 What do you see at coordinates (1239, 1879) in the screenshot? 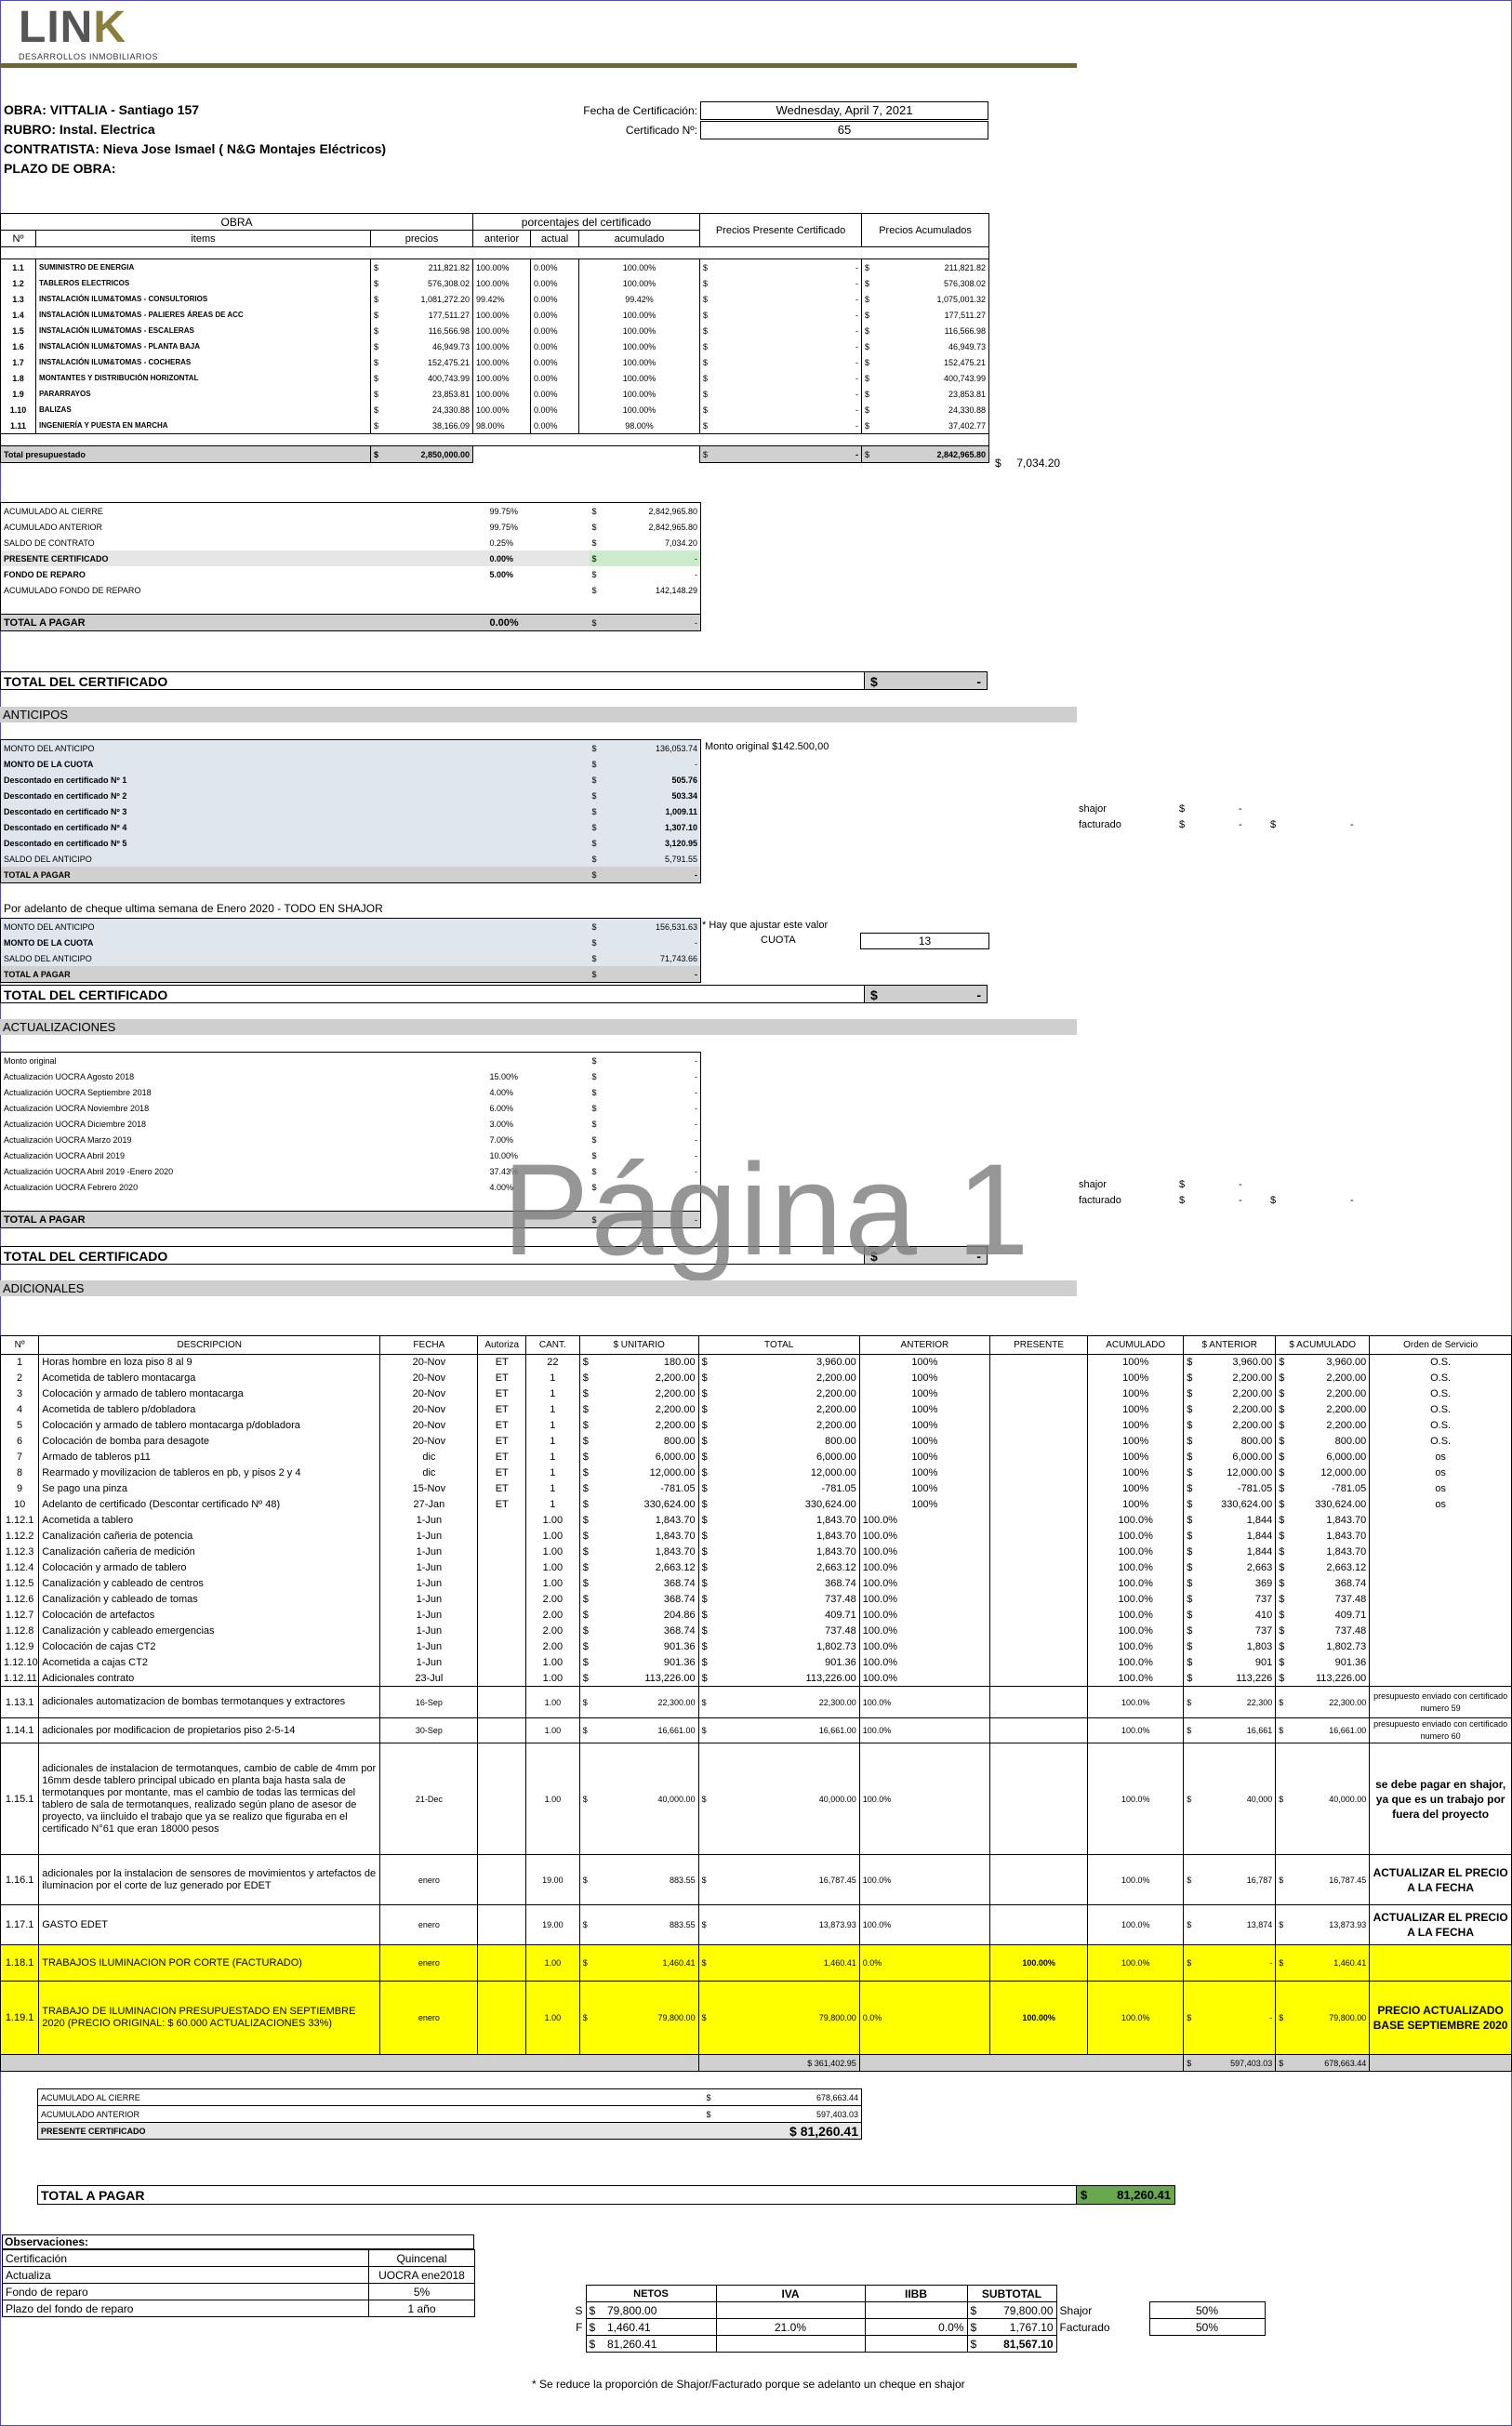
I see `adicional-monto-anterior: 16,787` at bounding box center [1239, 1879].